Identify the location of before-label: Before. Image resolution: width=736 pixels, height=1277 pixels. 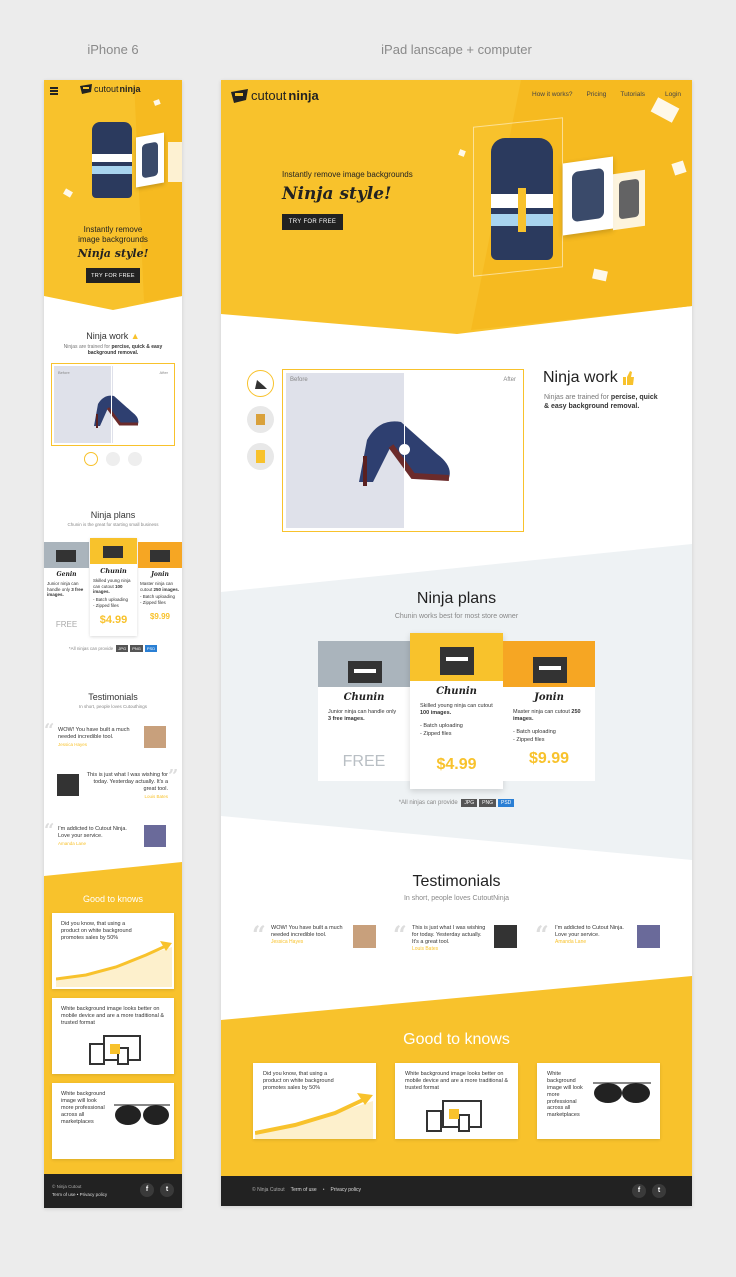
(64, 372).